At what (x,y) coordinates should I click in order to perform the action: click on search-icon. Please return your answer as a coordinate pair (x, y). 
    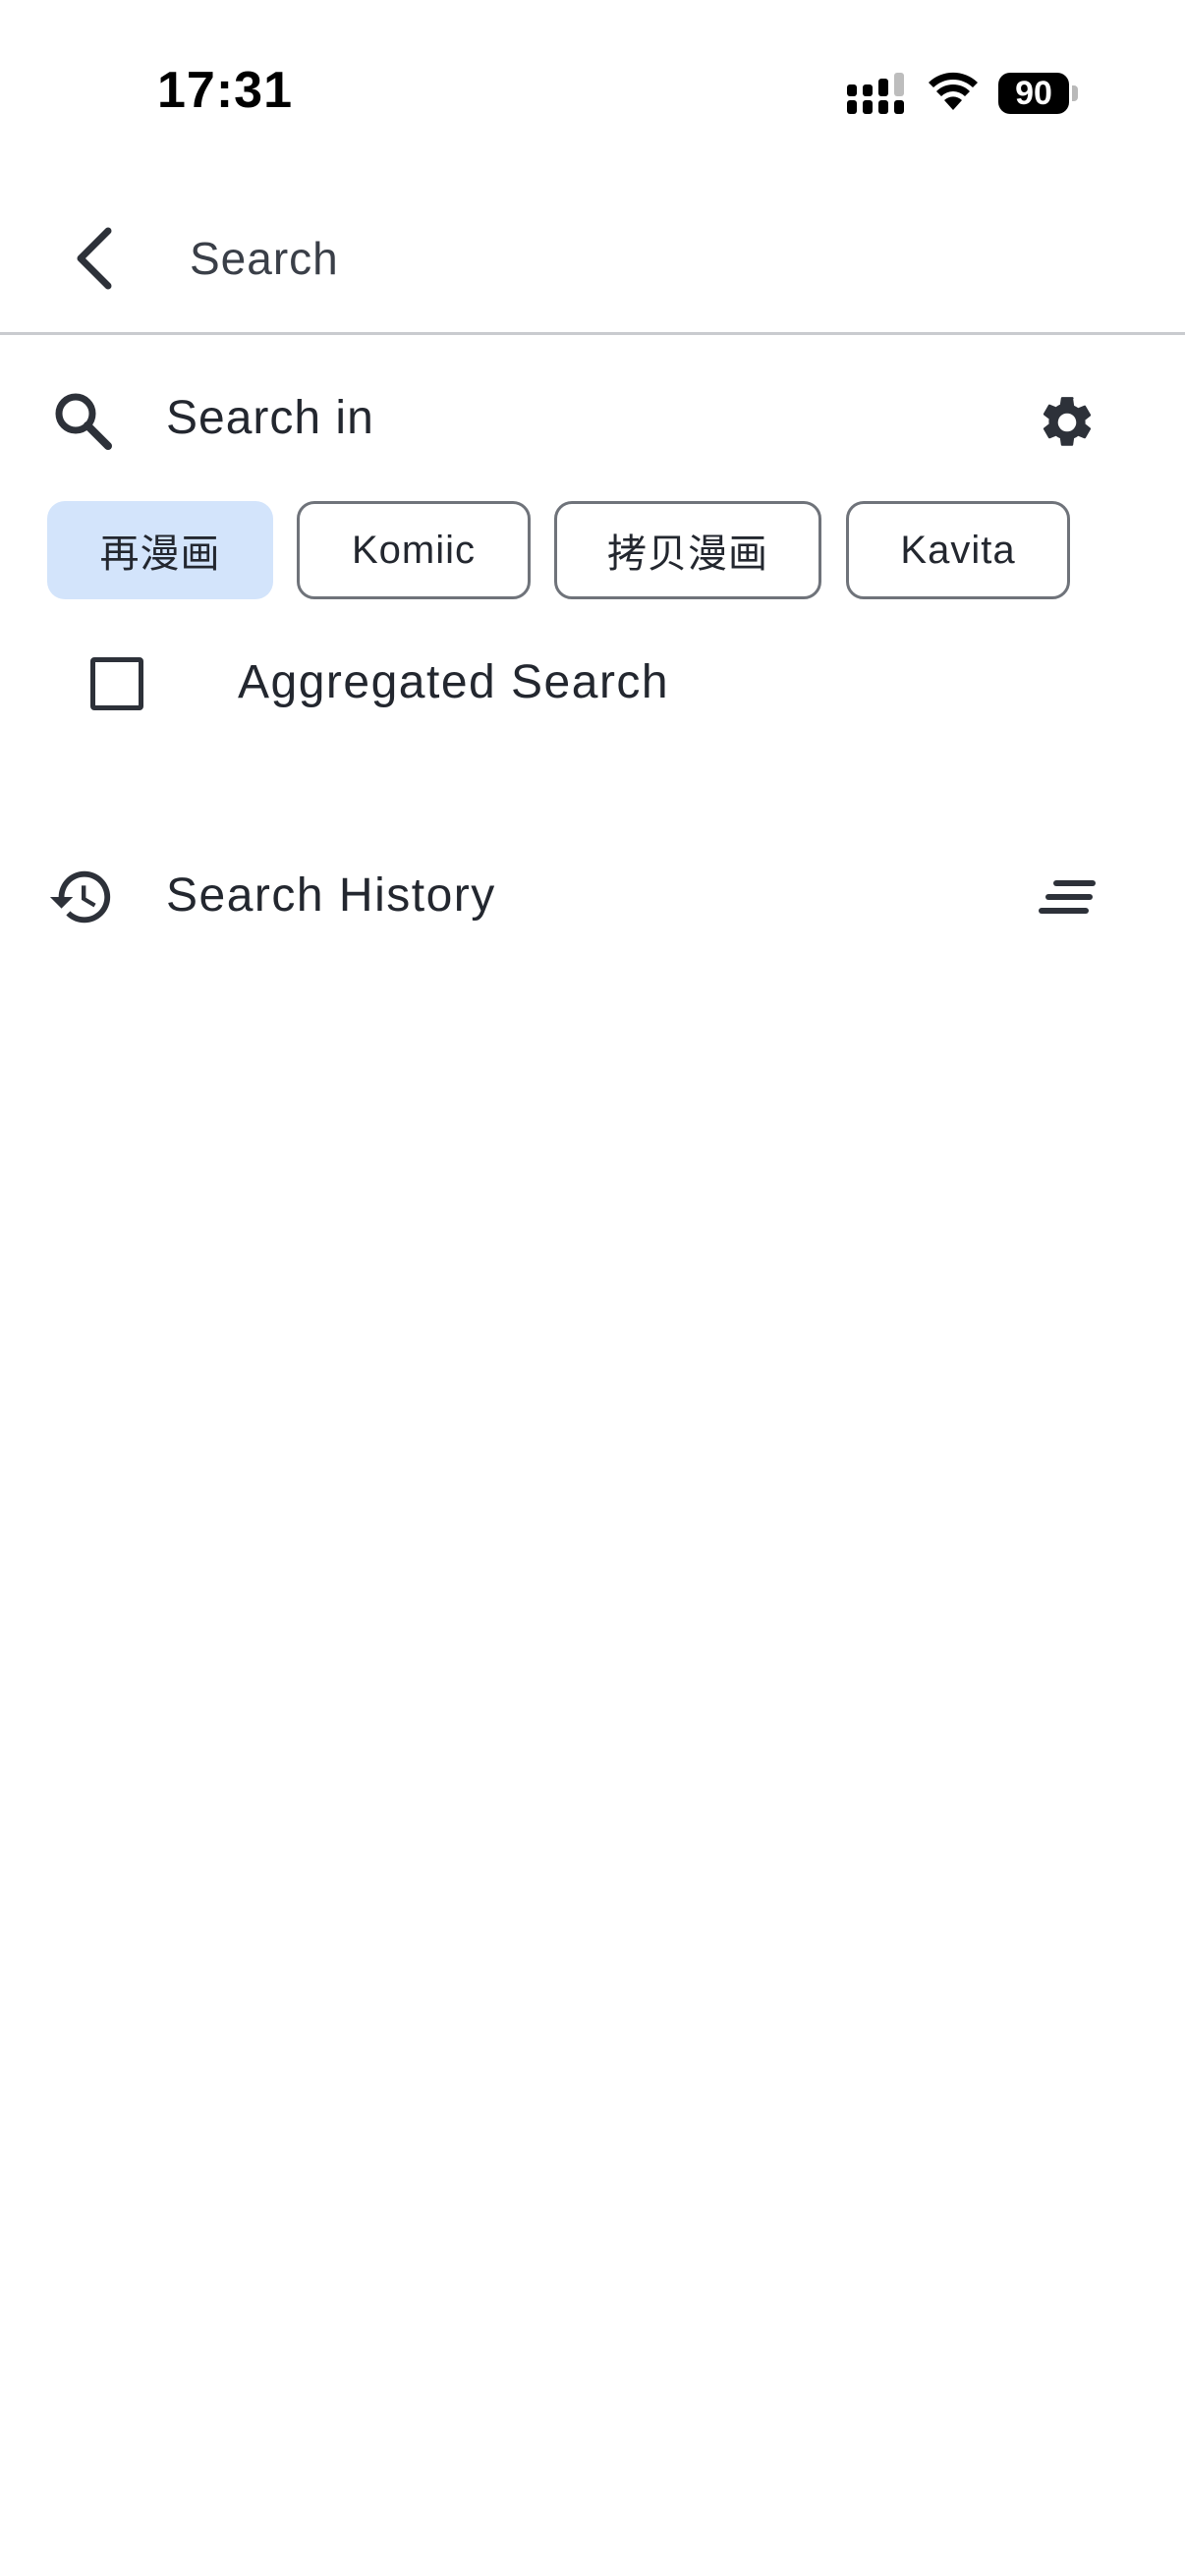
    Looking at the image, I should click on (84, 421).